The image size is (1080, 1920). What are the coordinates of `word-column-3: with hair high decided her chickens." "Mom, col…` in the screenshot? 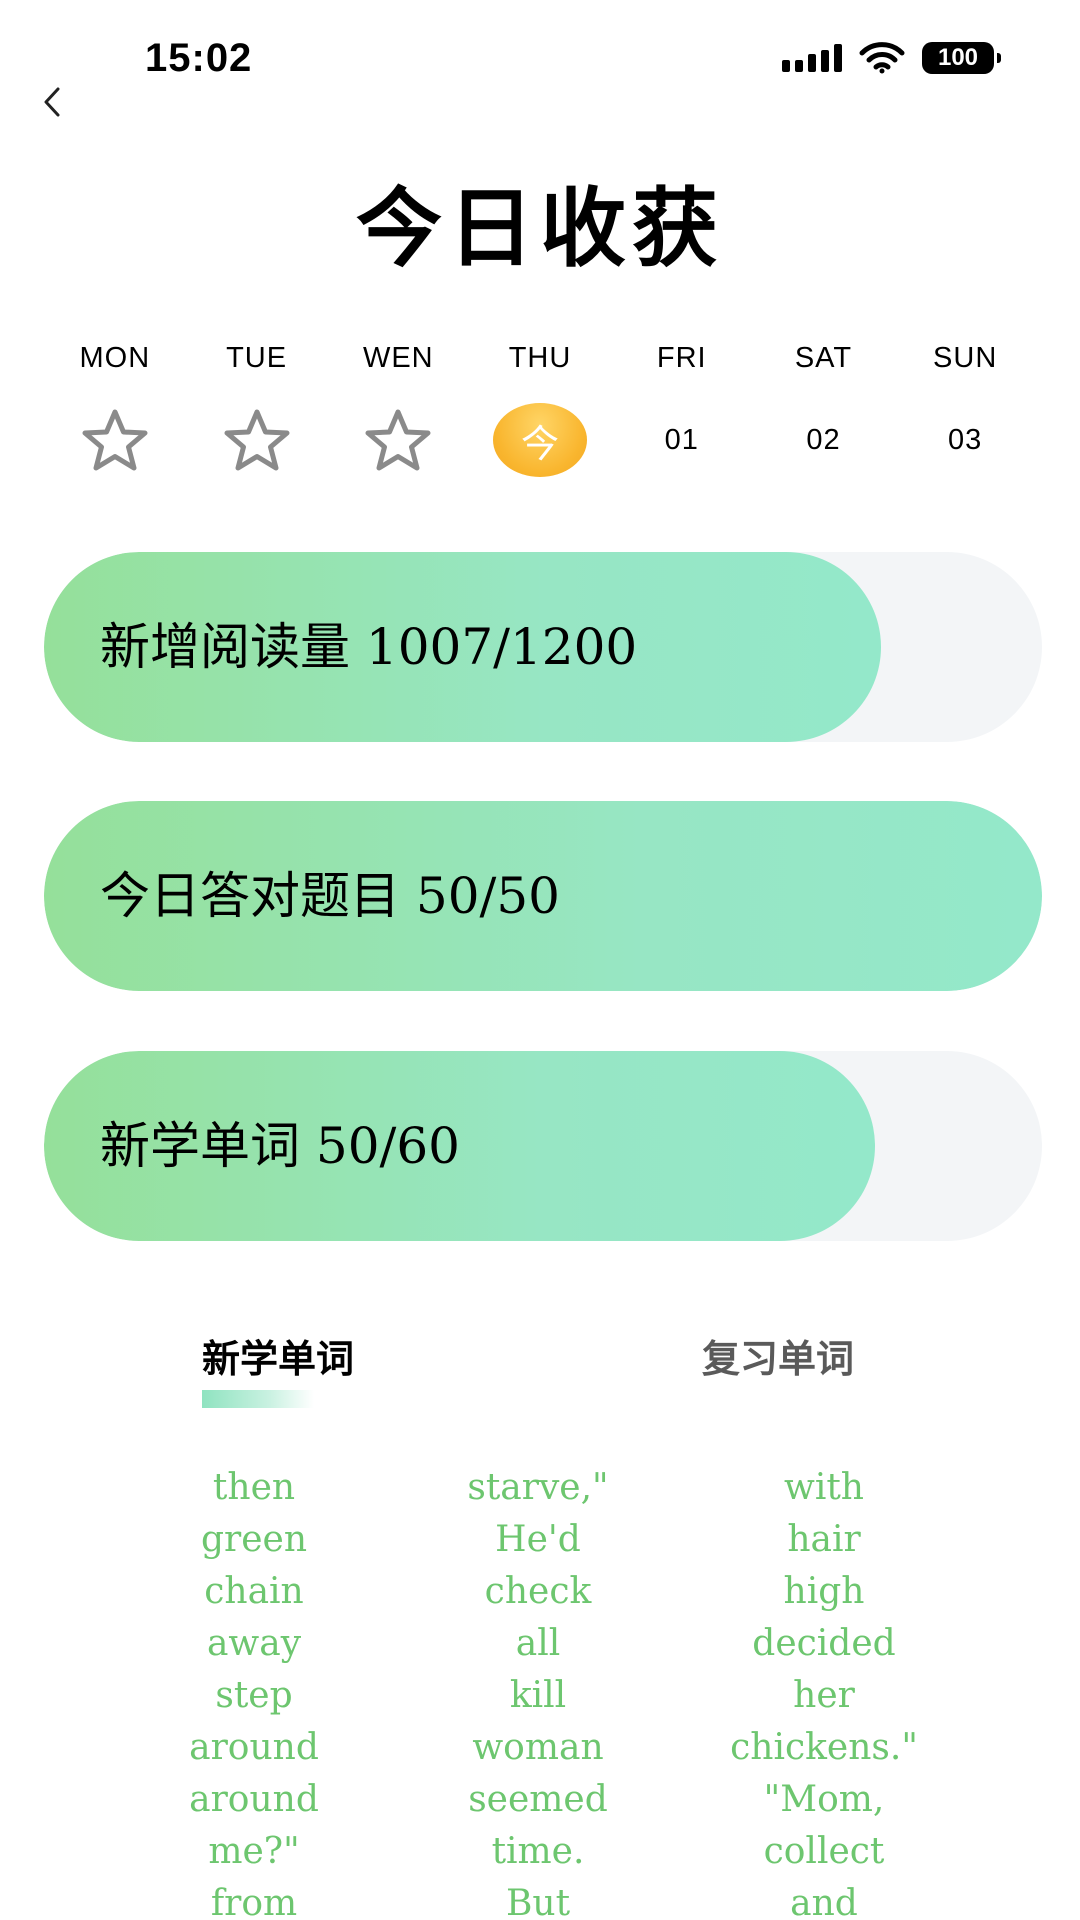 It's located at (824, 1691).